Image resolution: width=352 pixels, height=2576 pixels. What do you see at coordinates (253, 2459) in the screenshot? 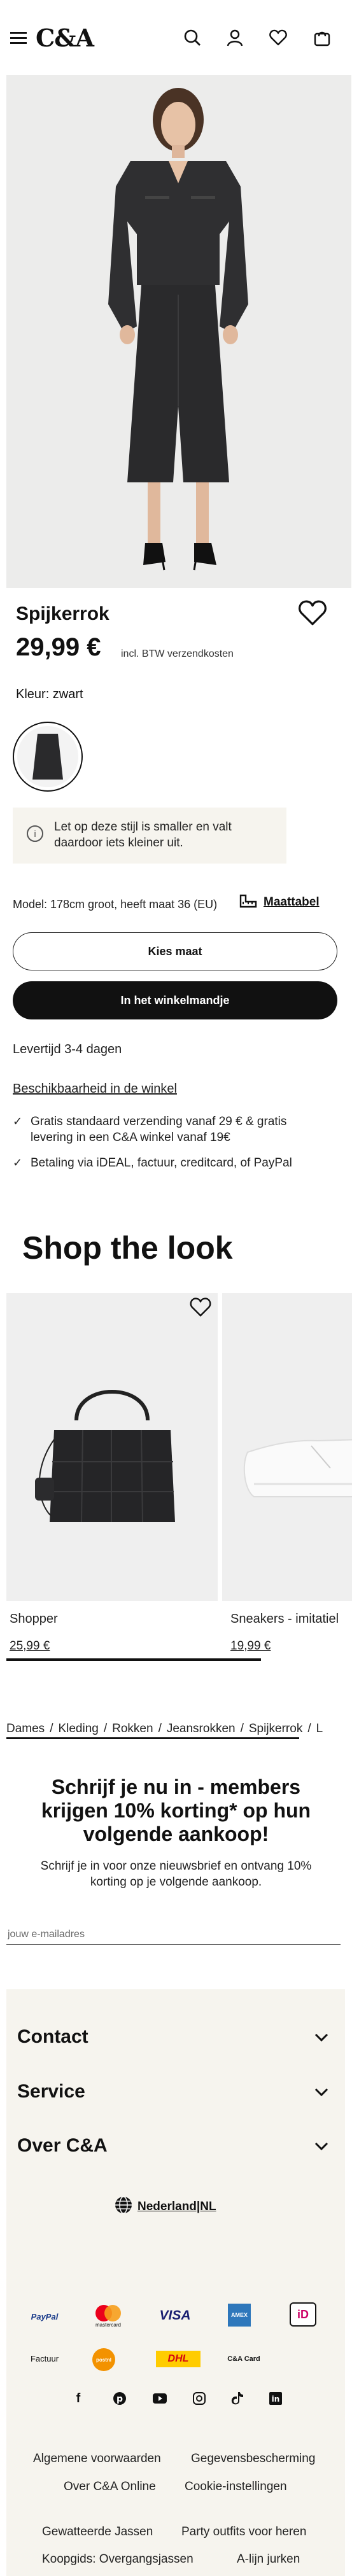
I see `footer-link: Gegevensbescherming` at bounding box center [253, 2459].